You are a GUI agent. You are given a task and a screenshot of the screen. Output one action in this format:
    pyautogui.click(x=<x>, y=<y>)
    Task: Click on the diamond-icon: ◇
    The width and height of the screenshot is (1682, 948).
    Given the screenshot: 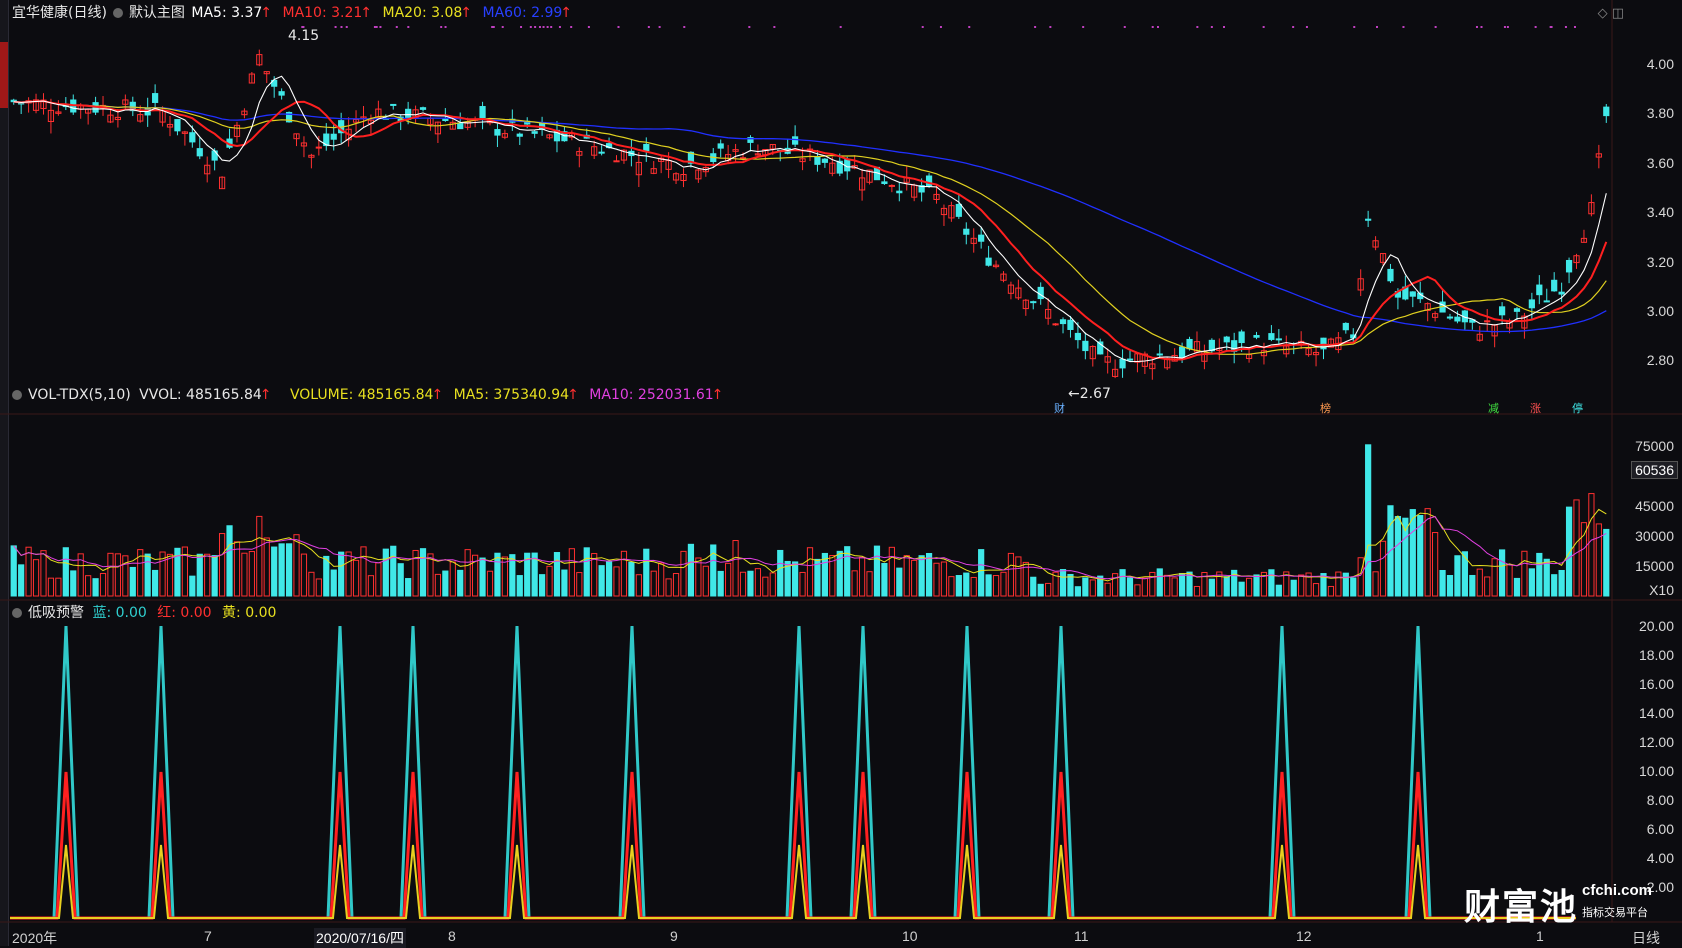 What is the action you would take?
    pyautogui.click(x=1603, y=13)
    